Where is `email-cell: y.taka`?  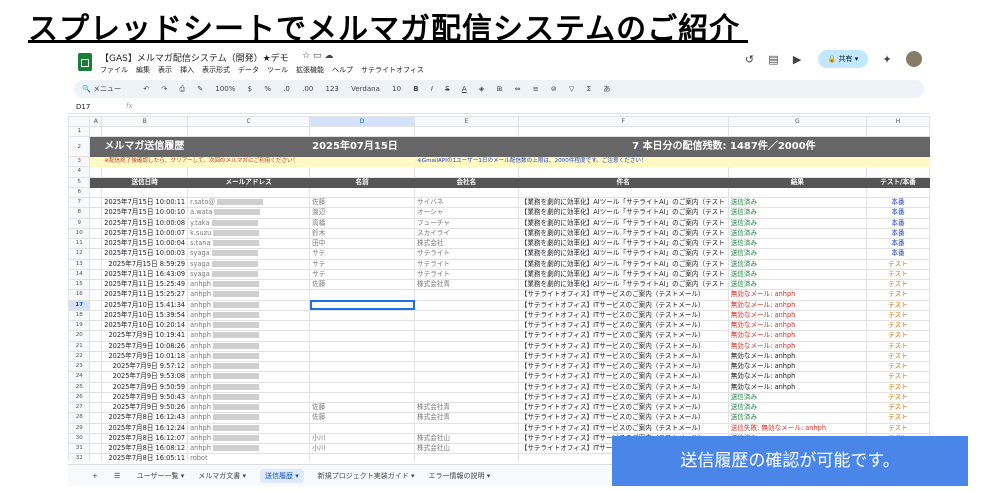
email-cell: y.taka is located at coordinates (249, 223).